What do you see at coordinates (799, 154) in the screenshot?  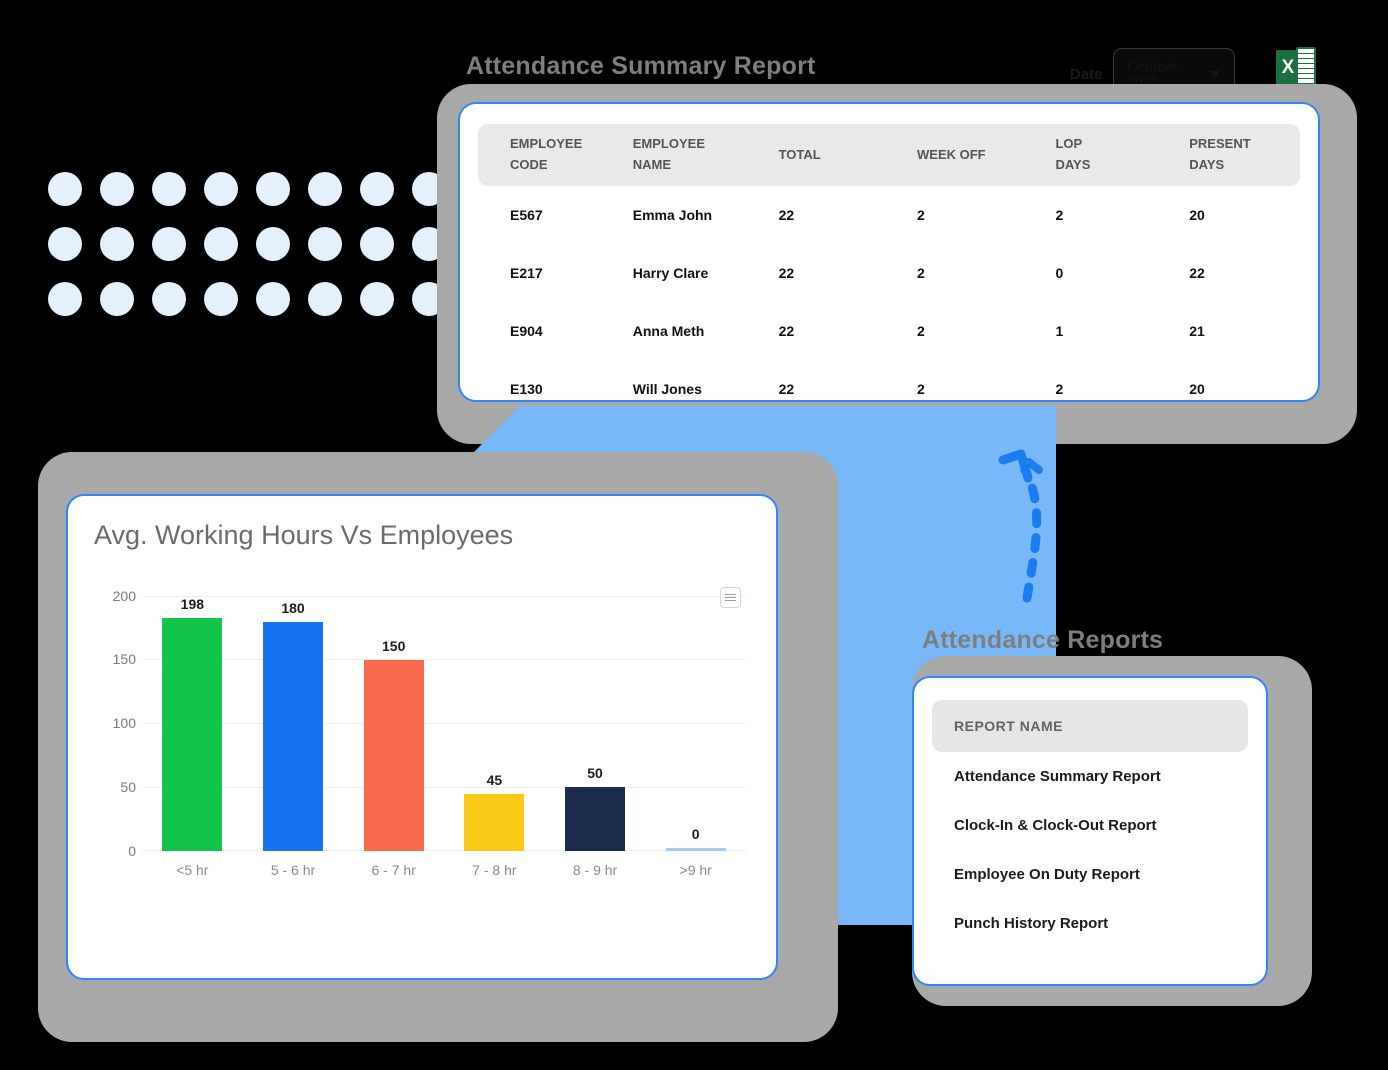 I see `header-total: TOTAL` at bounding box center [799, 154].